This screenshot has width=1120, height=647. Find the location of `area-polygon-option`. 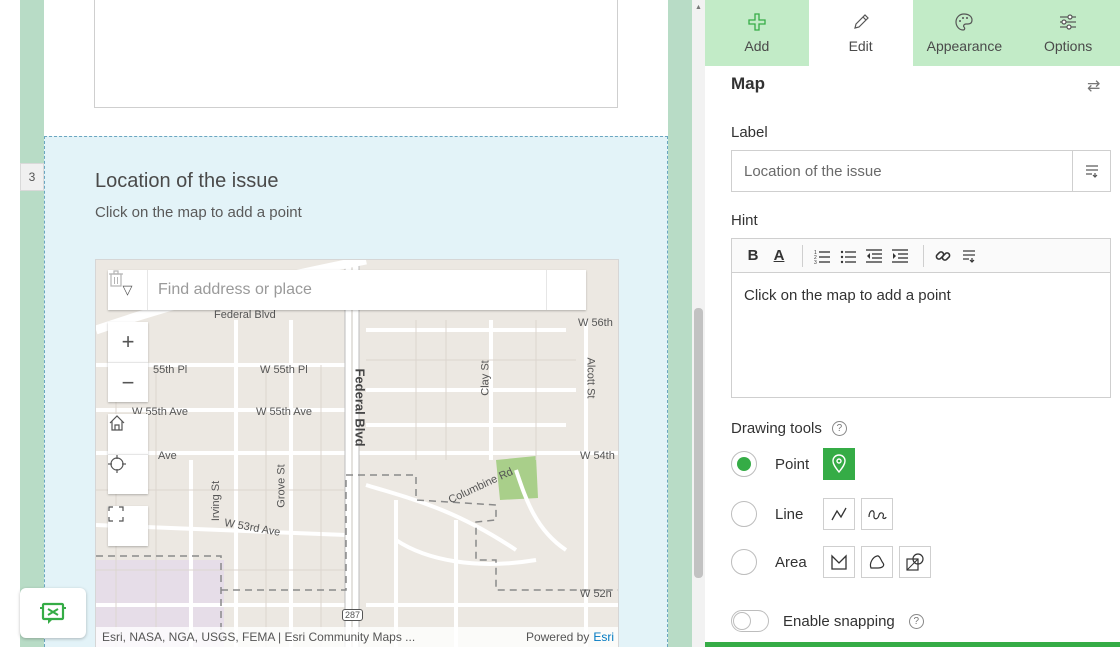

area-polygon-option is located at coordinates (839, 562).